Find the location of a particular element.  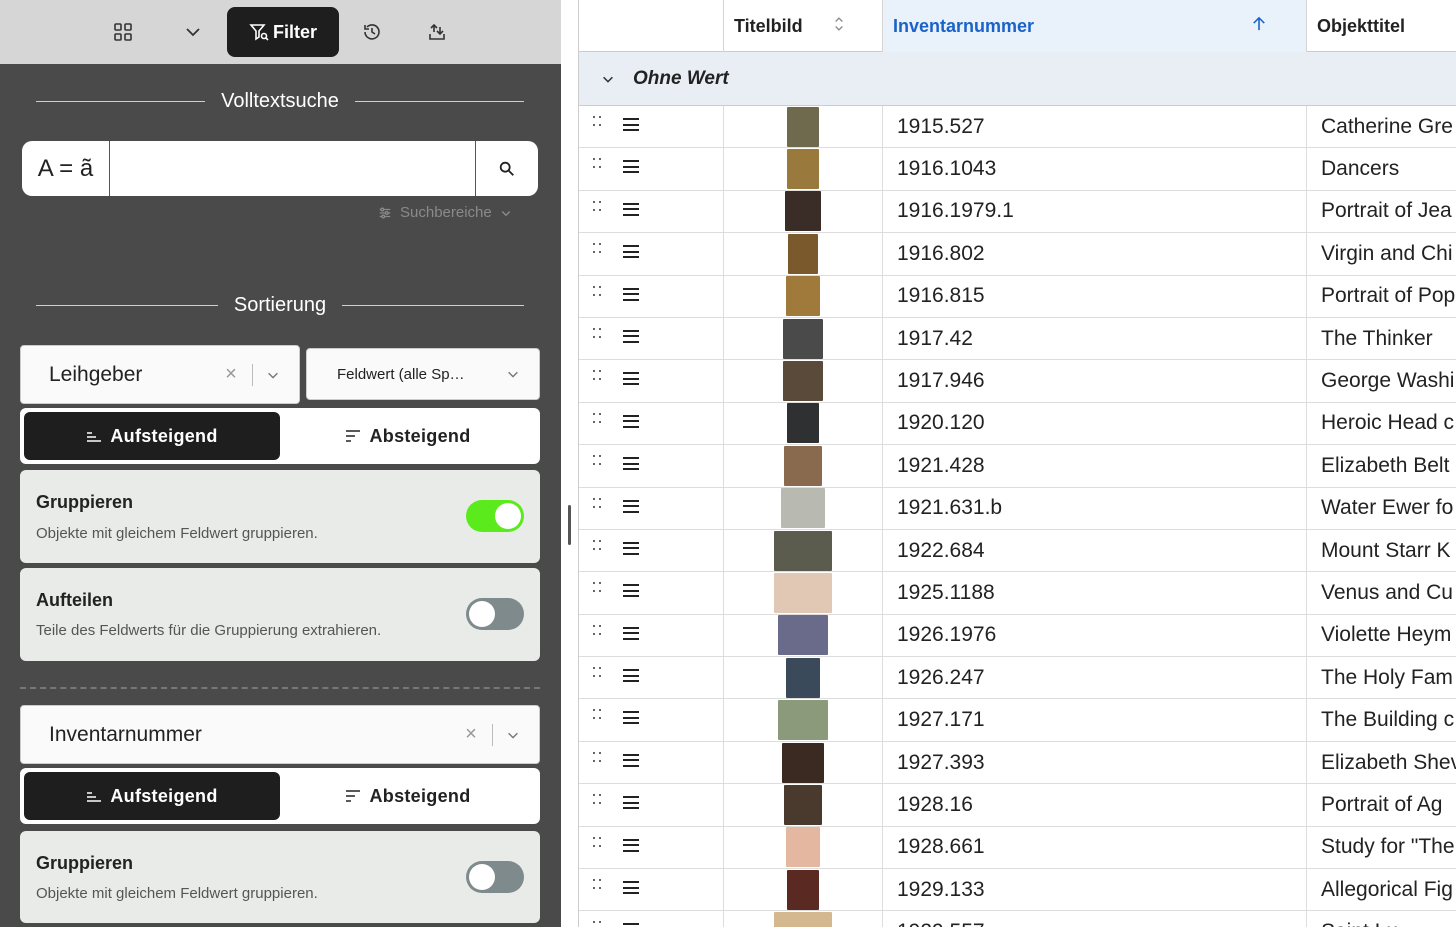

table-row: 1921.631.b Water Ewer fo is located at coordinates (1017, 508).